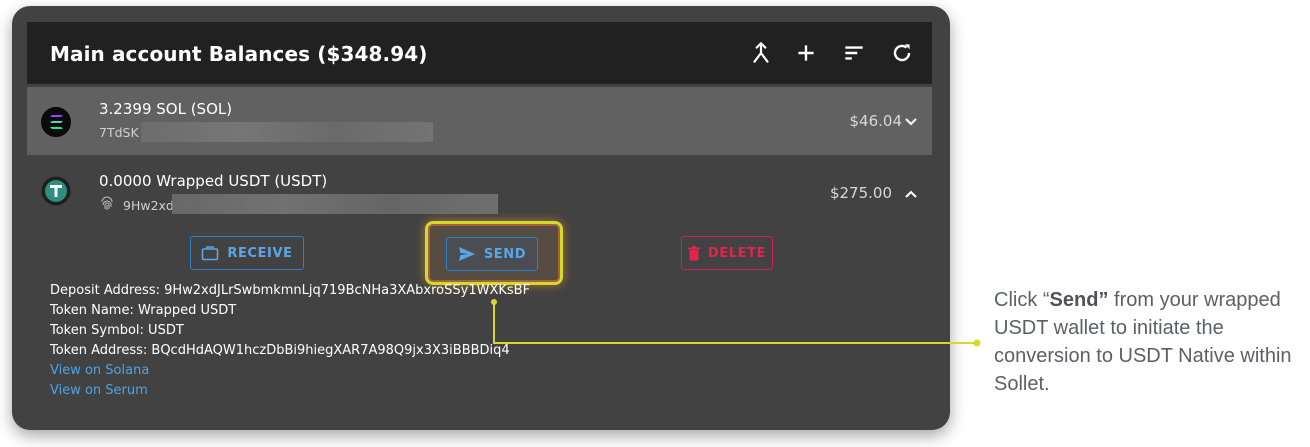  What do you see at coordinates (505, 254) in the screenshot?
I see `send-label: SEND` at bounding box center [505, 254].